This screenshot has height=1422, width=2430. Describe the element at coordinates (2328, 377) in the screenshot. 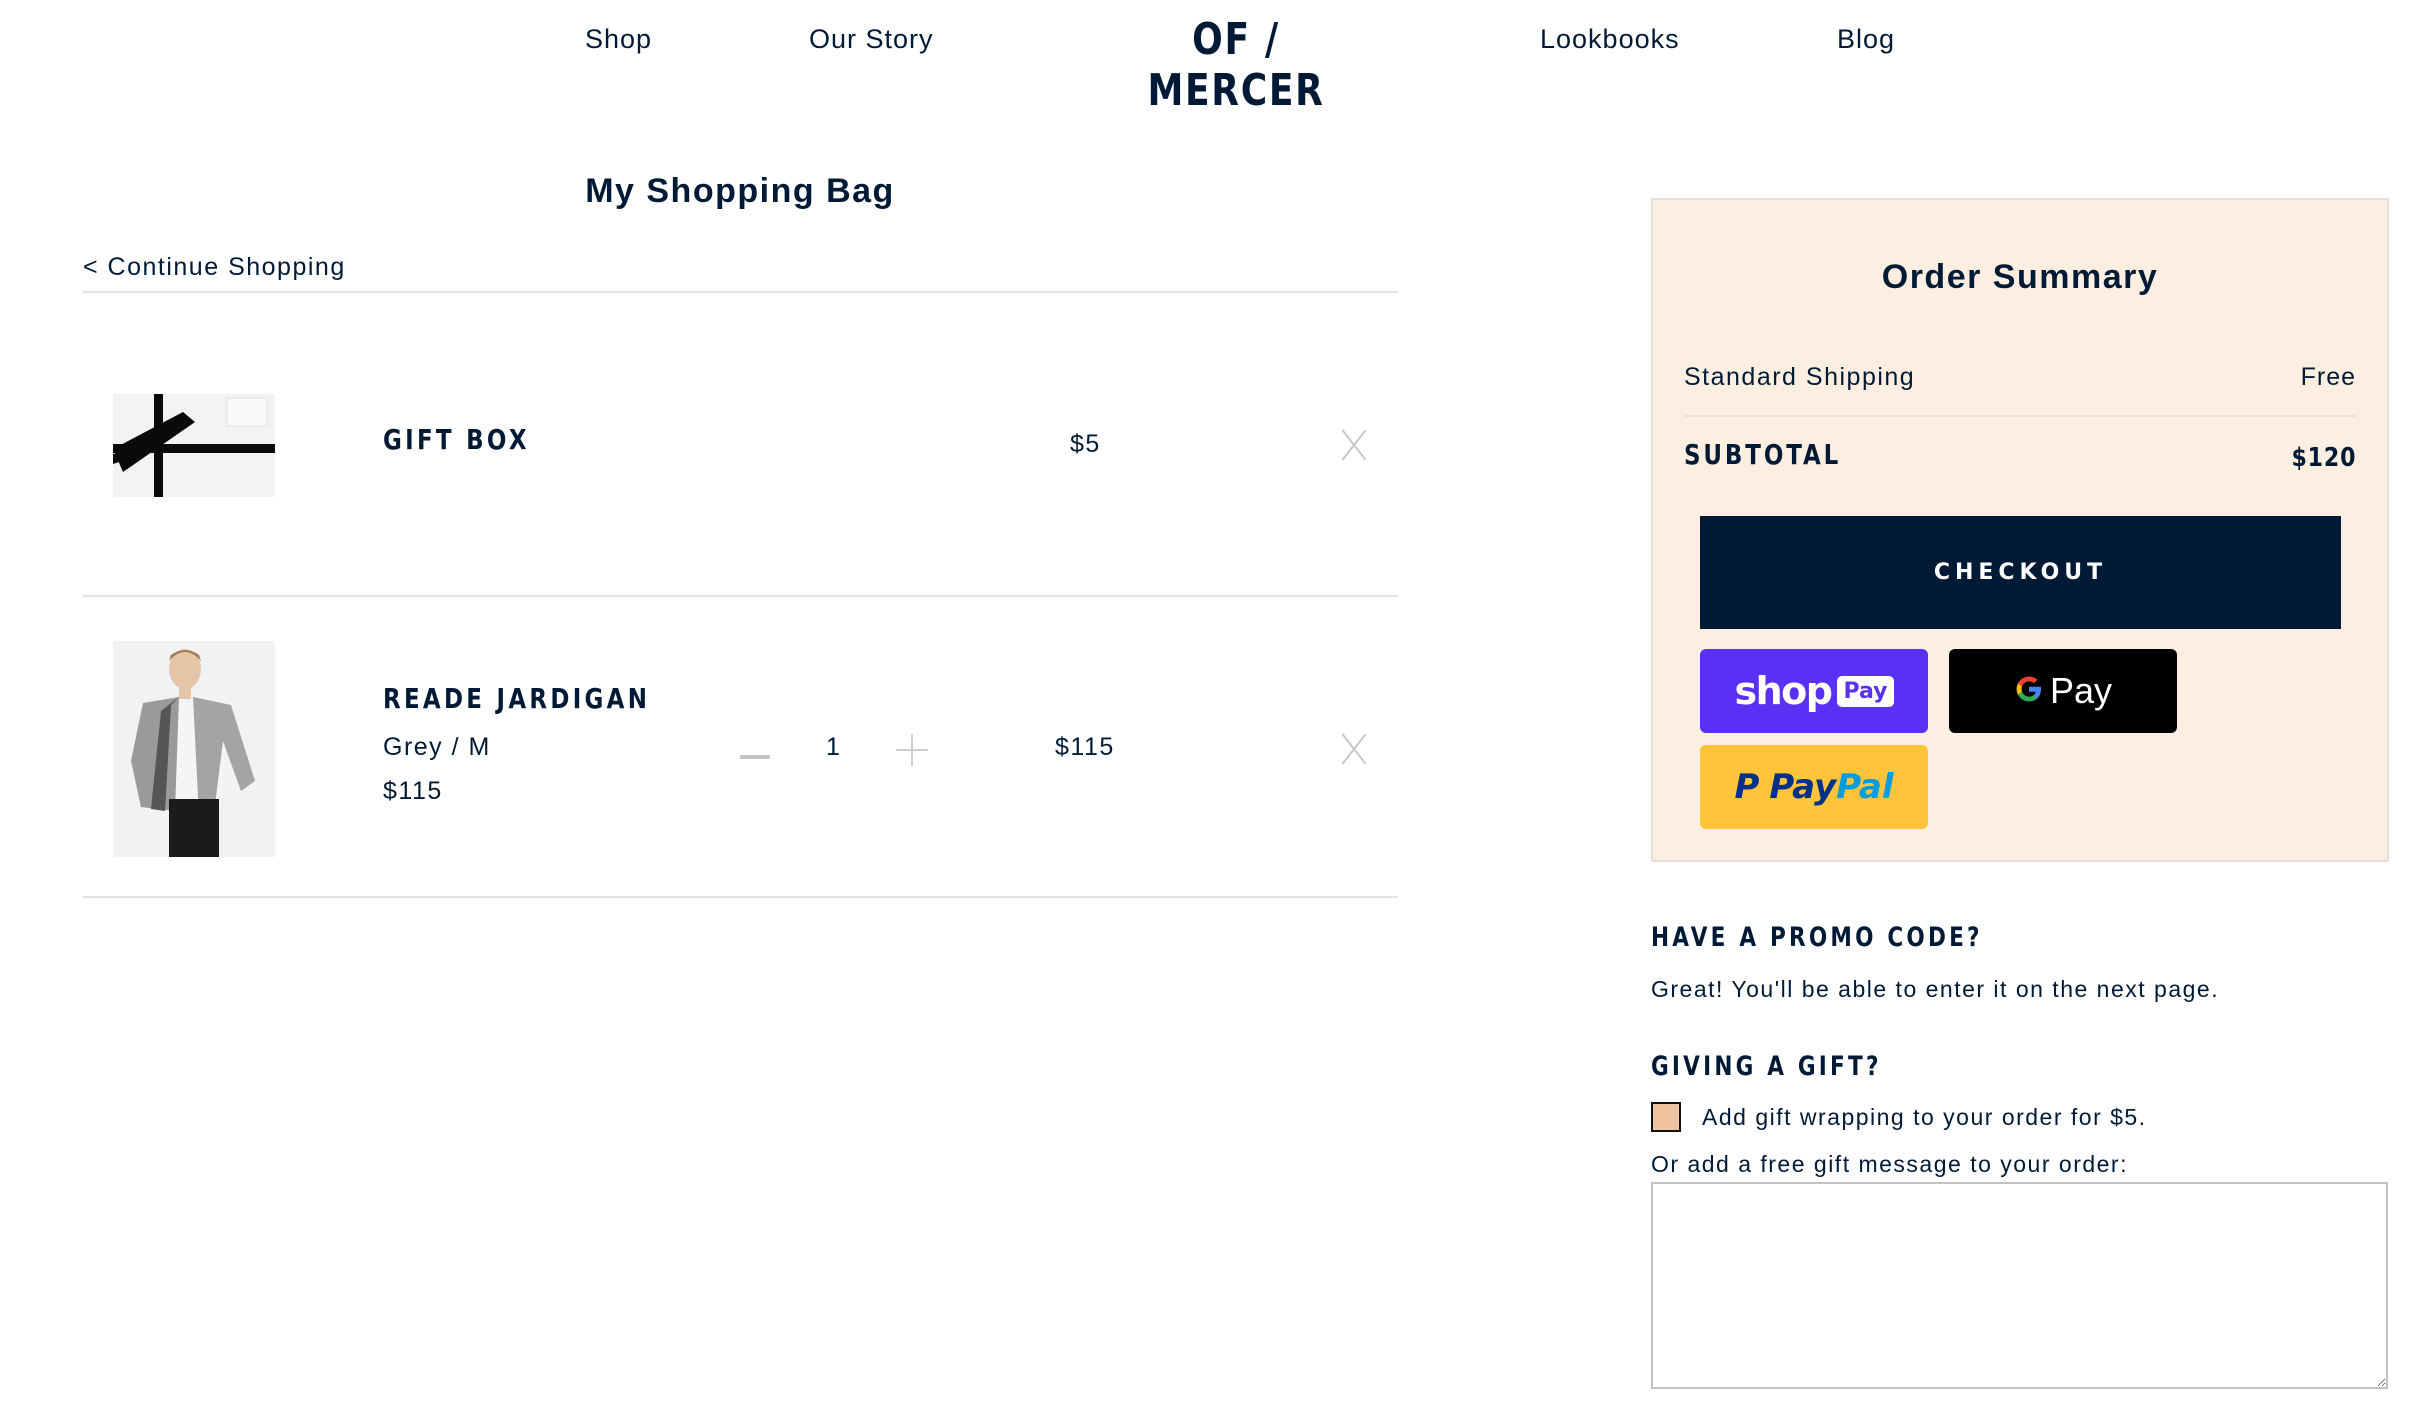

I see `shipping-value: Free` at that location.